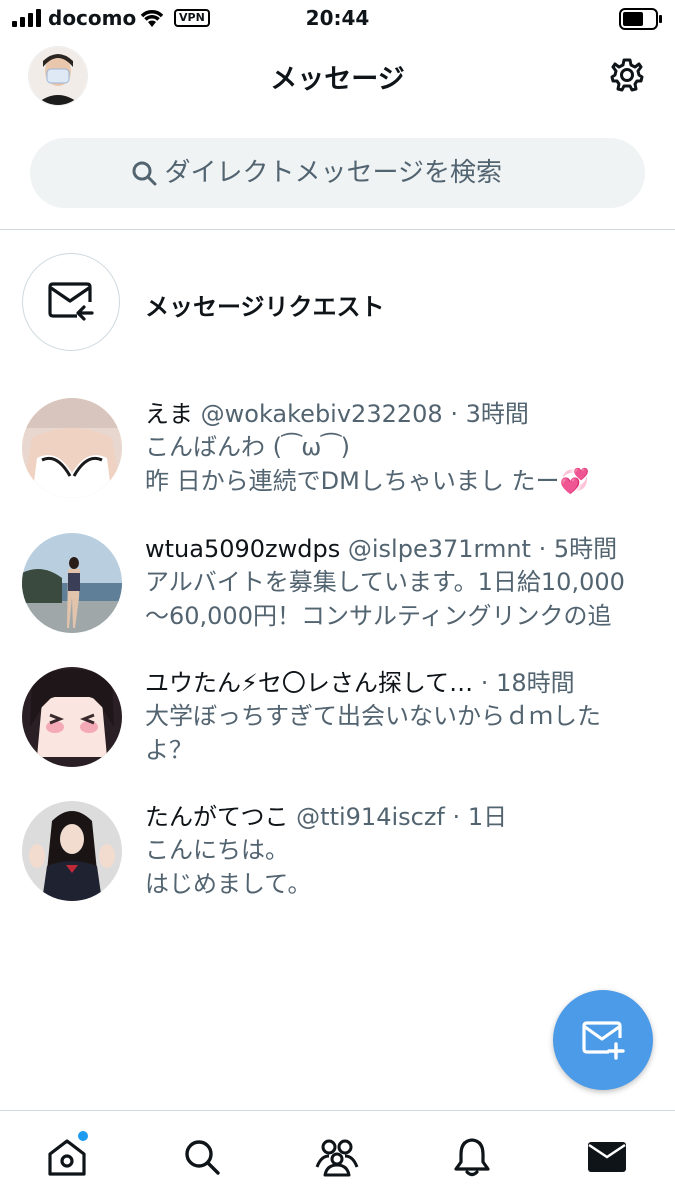 The width and height of the screenshot is (675, 1201). What do you see at coordinates (265, 307) in the screenshot?
I see `message-requests-label: メッセージリクエスト` at bounding box center [265, 307].